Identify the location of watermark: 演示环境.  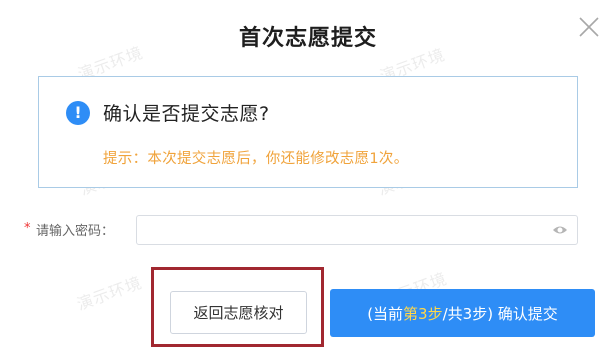
(109, 293).